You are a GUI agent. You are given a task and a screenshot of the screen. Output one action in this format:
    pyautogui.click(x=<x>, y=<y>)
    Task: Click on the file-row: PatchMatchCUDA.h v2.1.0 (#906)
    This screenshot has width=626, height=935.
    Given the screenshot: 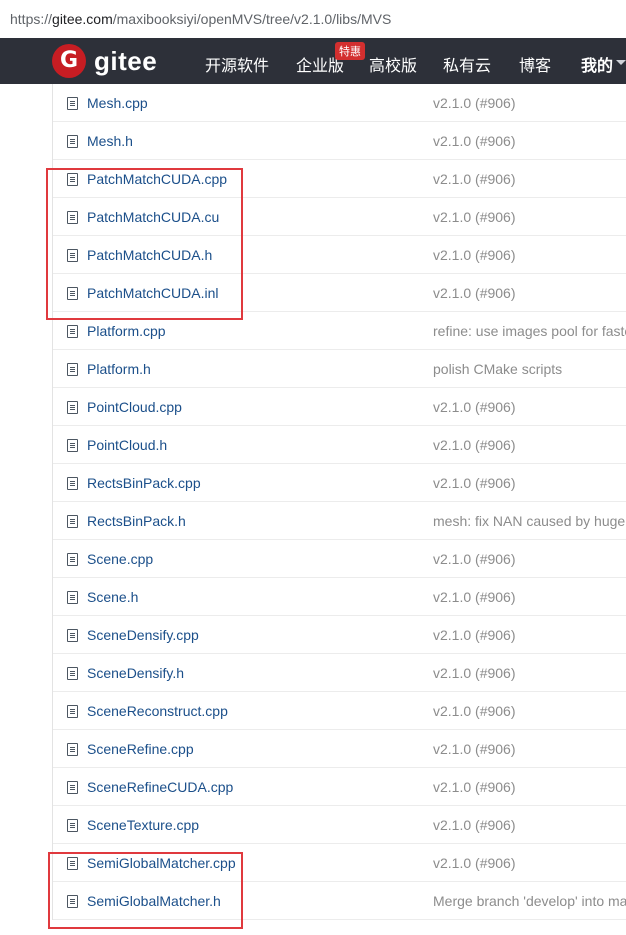 What is the action you would take?
    pyautogui.click(x=339, y=255)
    